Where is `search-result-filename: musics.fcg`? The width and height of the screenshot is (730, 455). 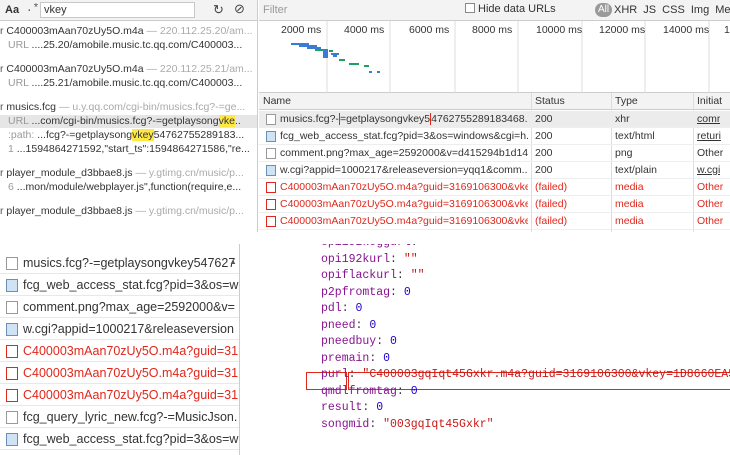 search-result-filename: musics.fcg is located at coordinates (32, 107).